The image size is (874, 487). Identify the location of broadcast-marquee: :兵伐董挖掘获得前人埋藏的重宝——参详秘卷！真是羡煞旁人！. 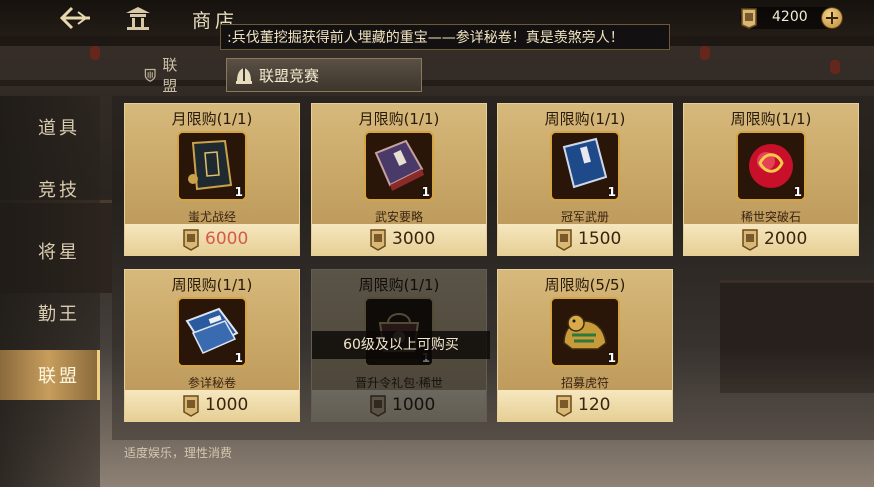
(445, 37).